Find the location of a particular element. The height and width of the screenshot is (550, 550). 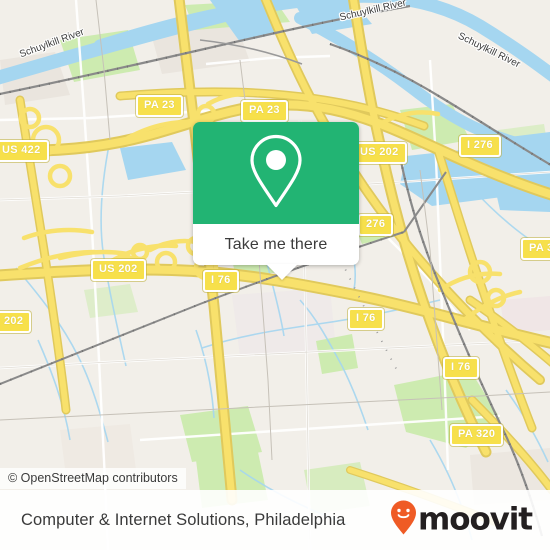

road-shield-us-422: US 422 is located at coordinates (24, 151).